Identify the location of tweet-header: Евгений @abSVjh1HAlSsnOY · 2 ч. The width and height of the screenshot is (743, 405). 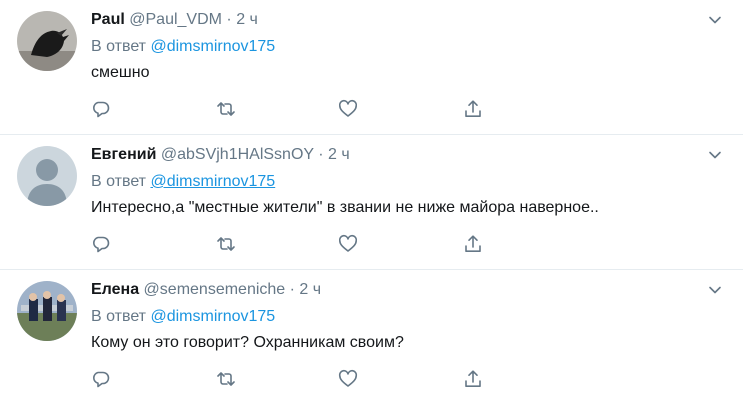
(220, 155).